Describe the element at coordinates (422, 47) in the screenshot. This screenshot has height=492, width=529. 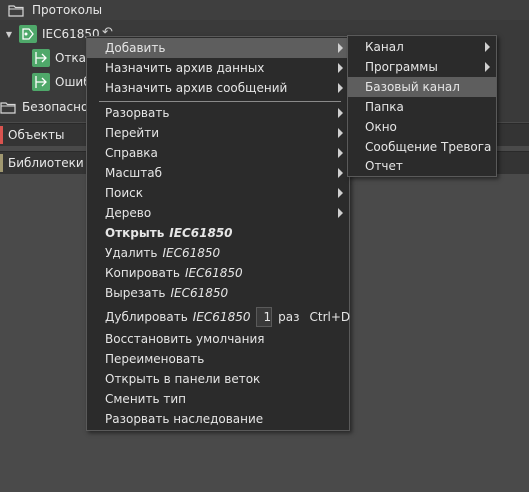
I see `submenu-item-channel: Канал` at that location.